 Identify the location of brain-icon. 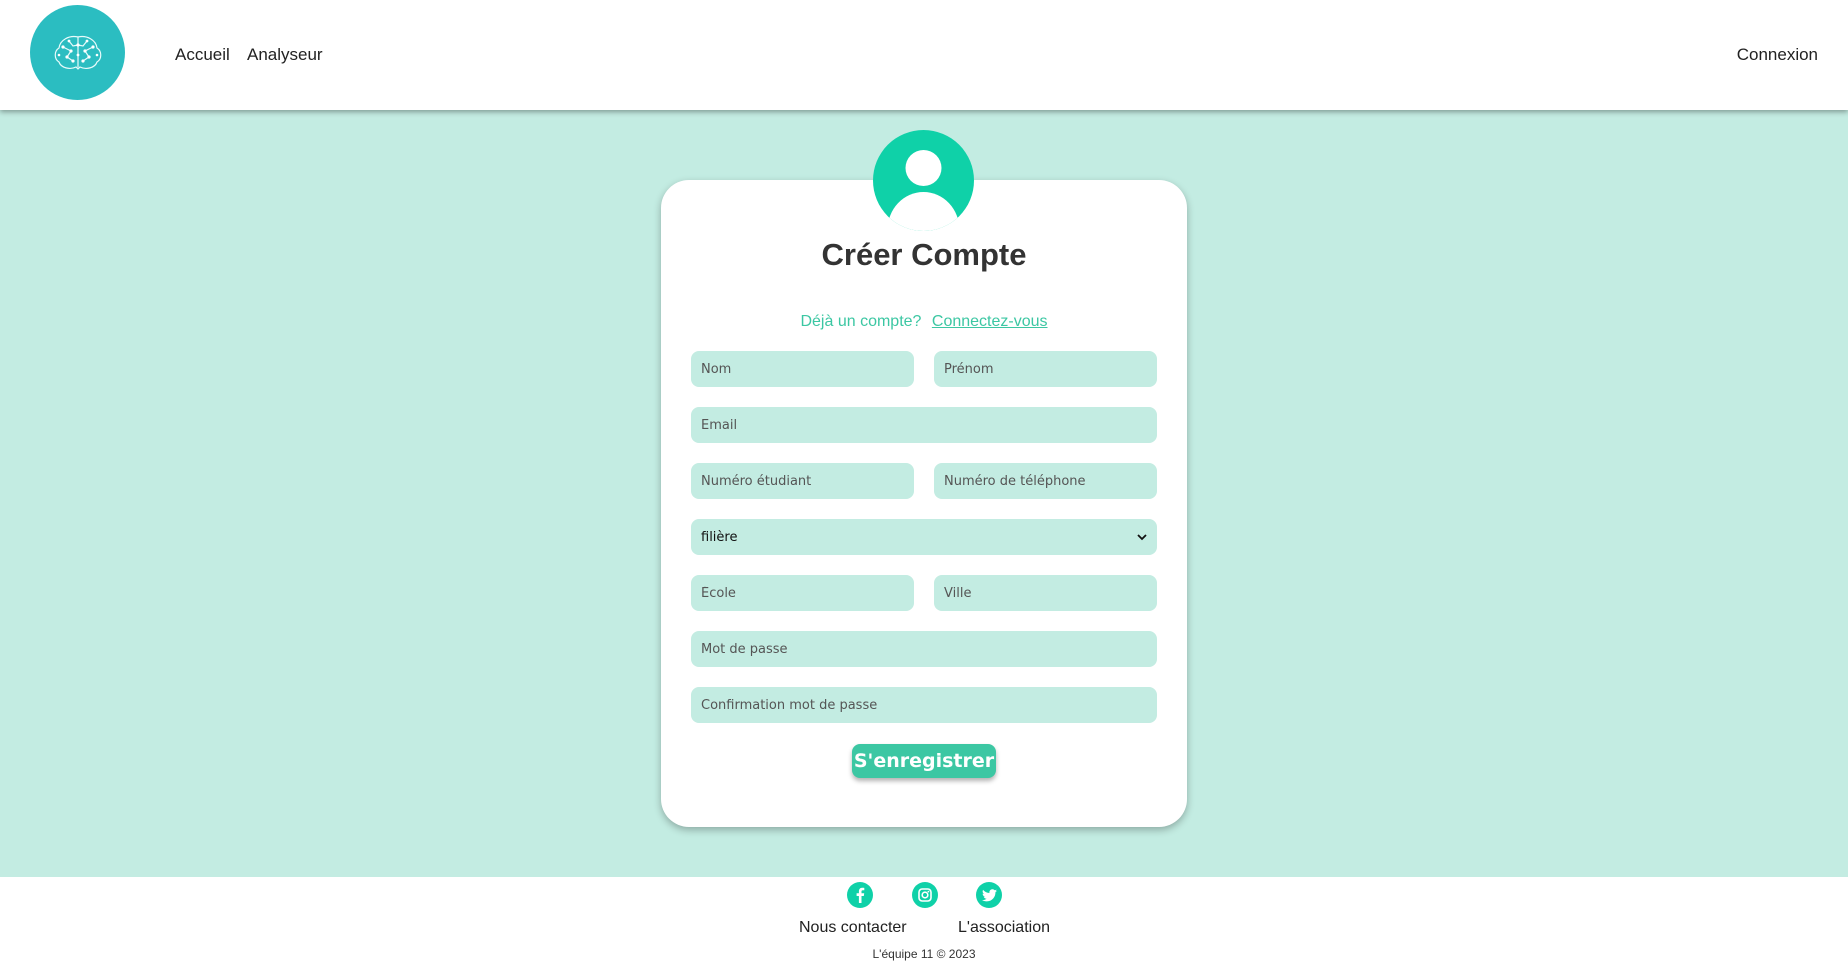
(77, 52).